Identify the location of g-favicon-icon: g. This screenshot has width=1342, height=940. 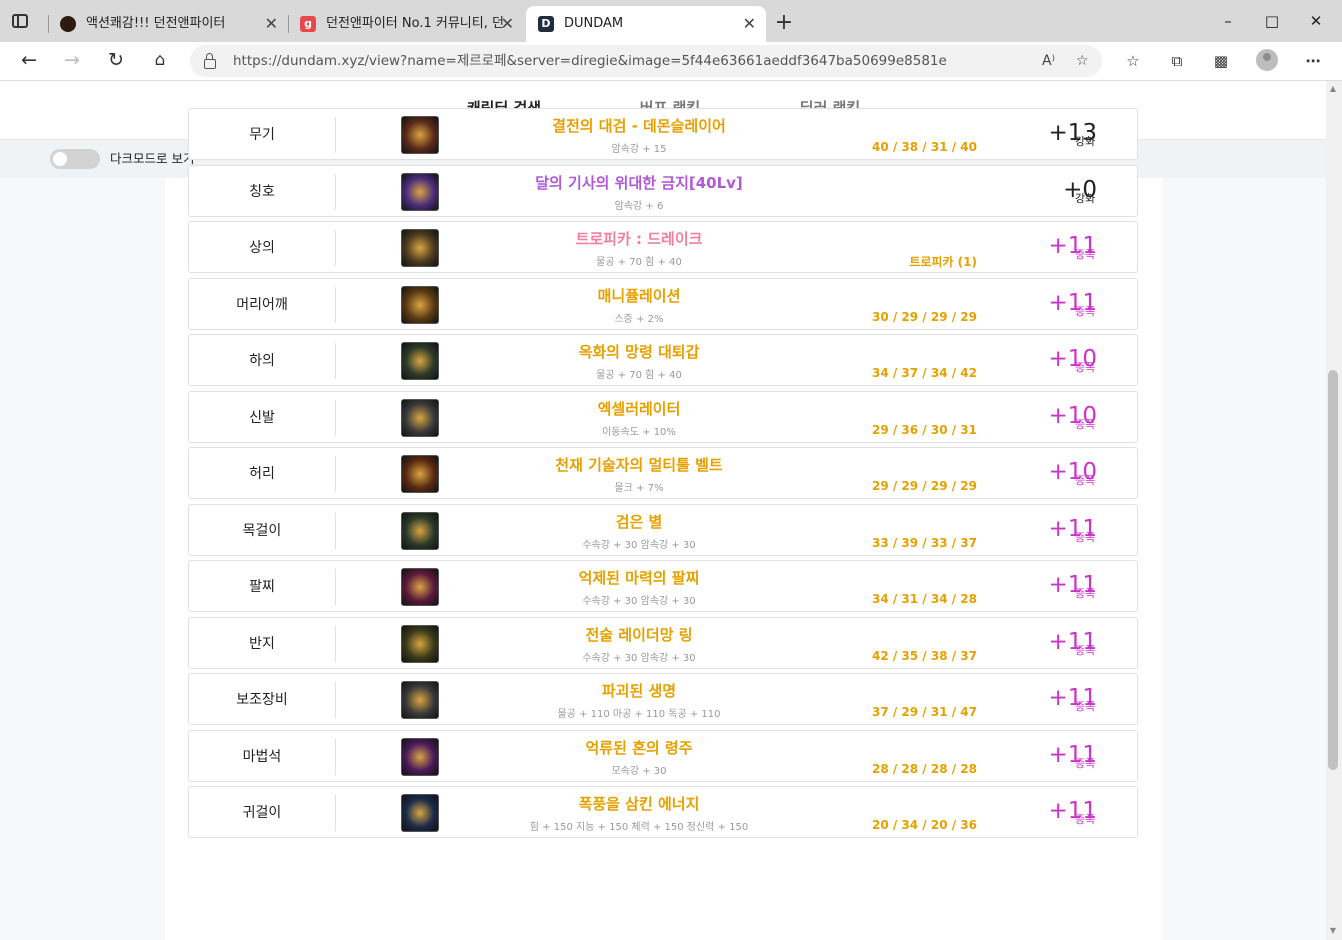
(308, 24).